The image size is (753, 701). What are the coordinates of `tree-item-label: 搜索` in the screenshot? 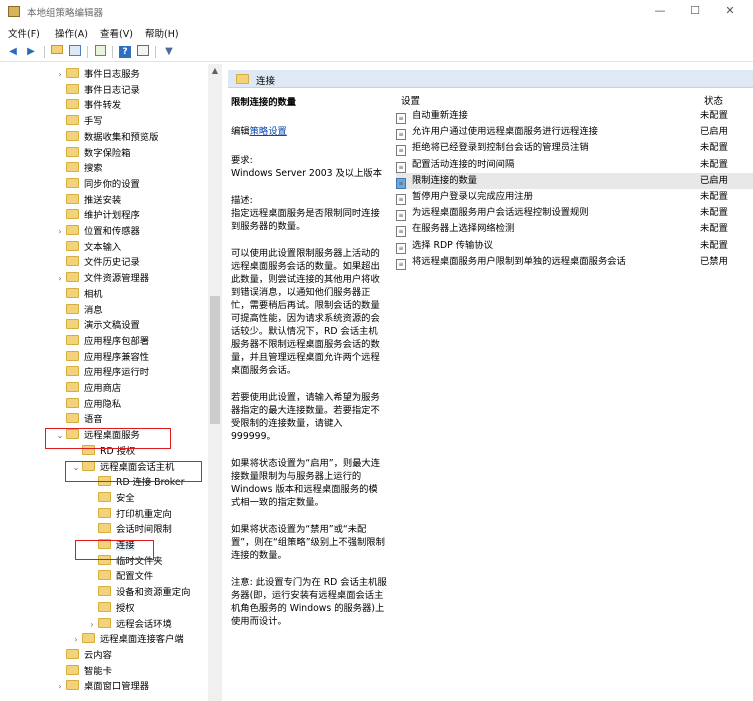 It's located at (93, 169).